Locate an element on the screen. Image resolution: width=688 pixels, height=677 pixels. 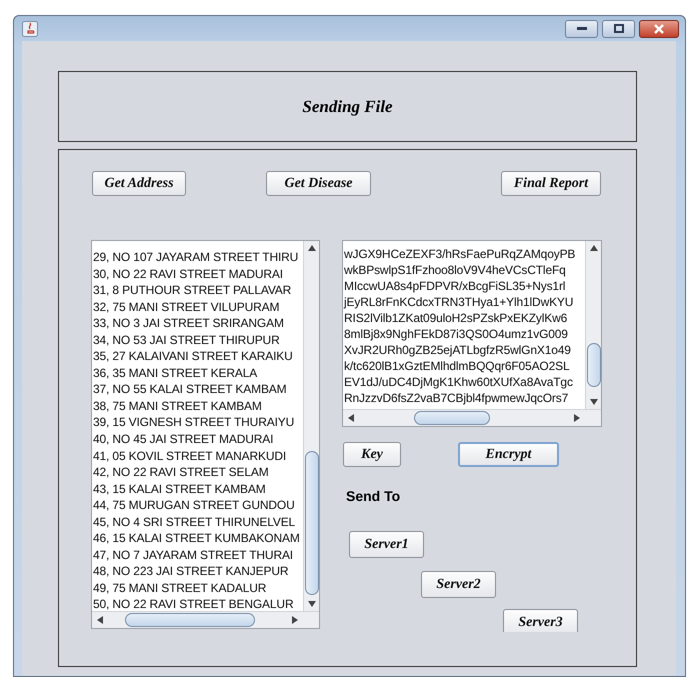
list-item: 49, 75 MANI STREET KADALUR is located at coordinates (197, 588).